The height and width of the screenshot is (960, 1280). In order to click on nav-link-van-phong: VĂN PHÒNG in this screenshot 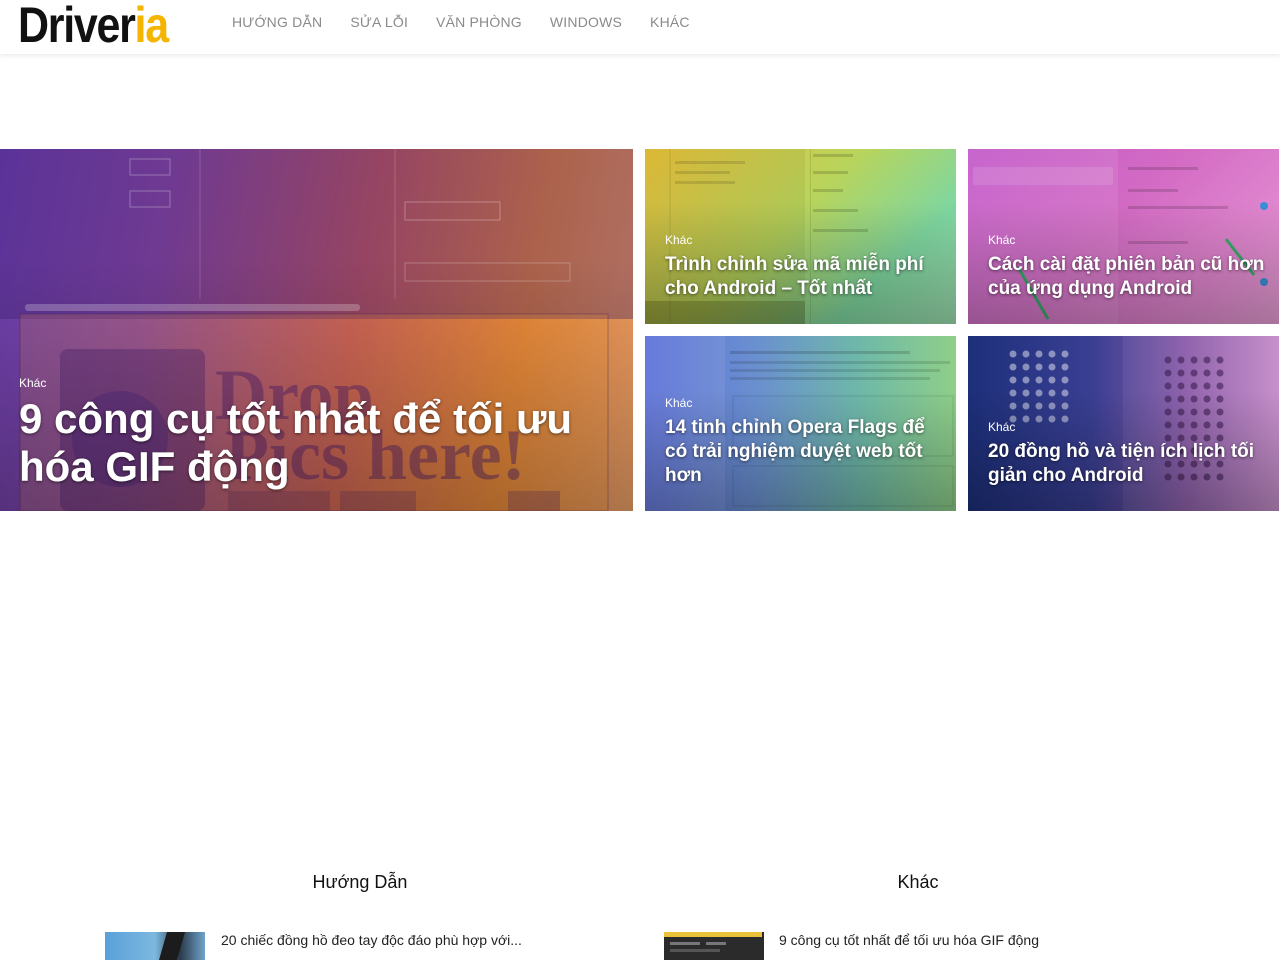, I will do `click(479, 22)`.